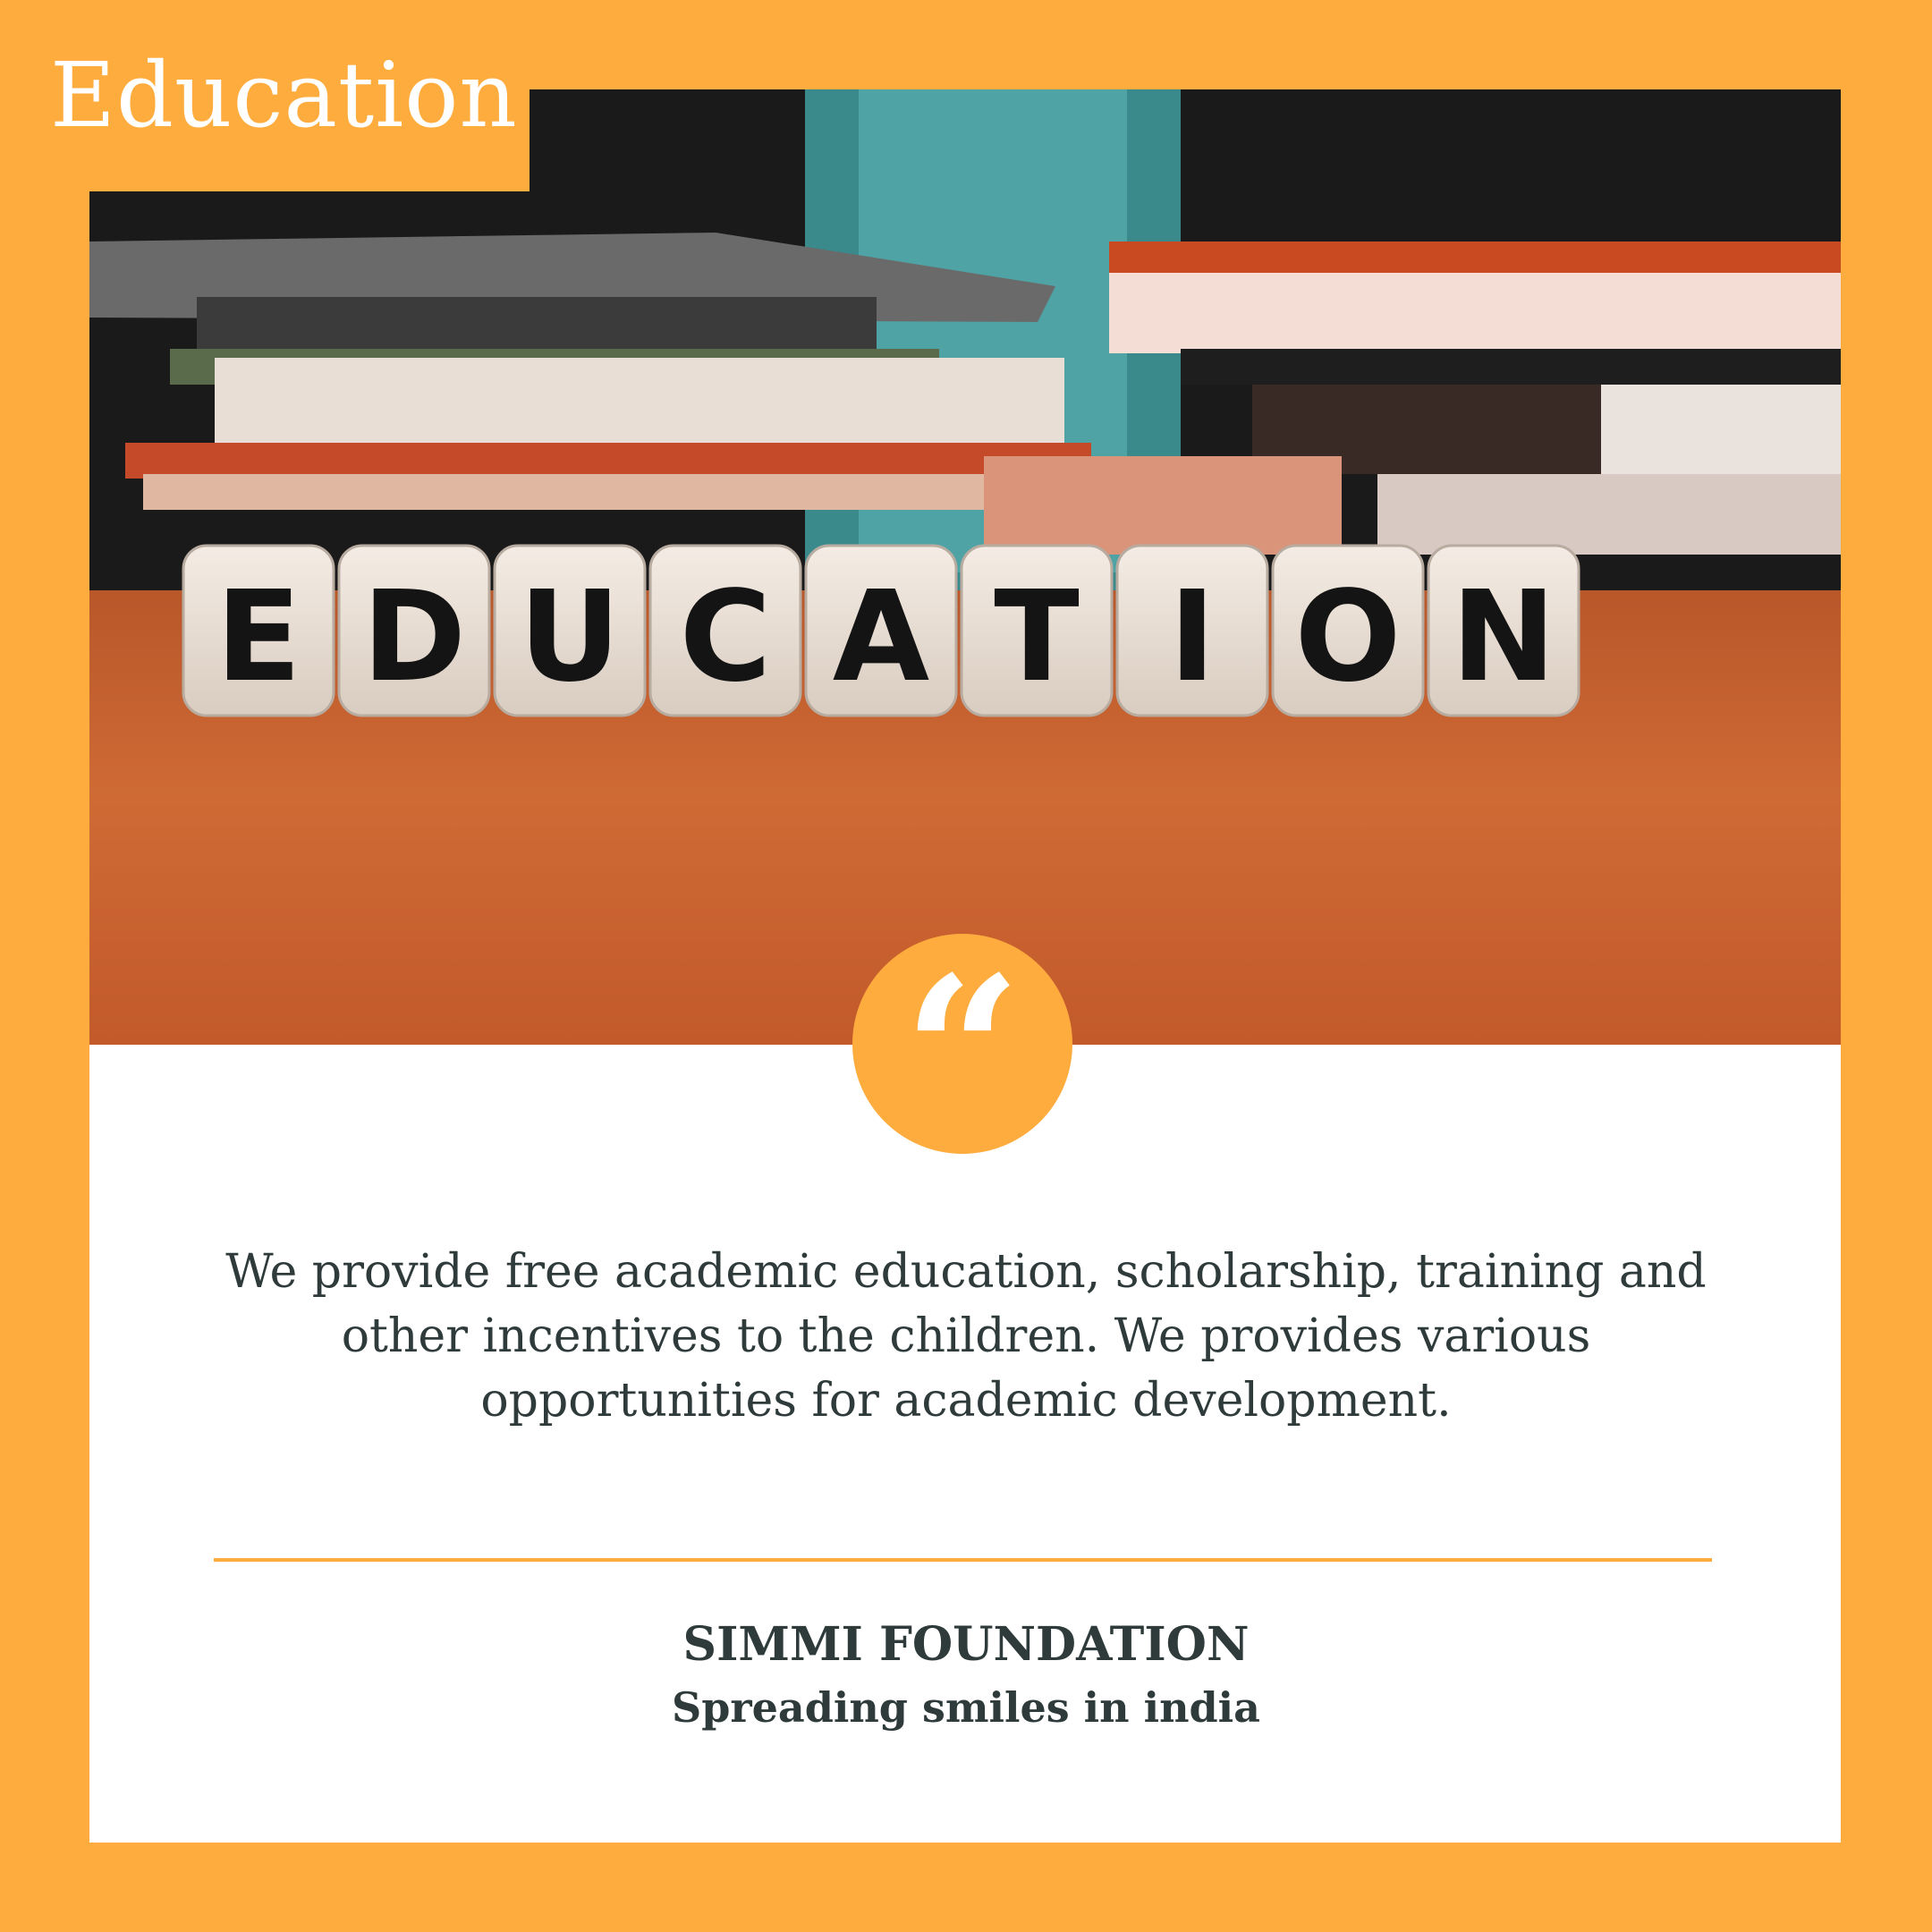 The width and height of the screenshot is (1932, 1932). What do you see at coordinates (258, 637) in the screenshot?
I see `letter-cube-label: E` at bounding box center [258, 637].